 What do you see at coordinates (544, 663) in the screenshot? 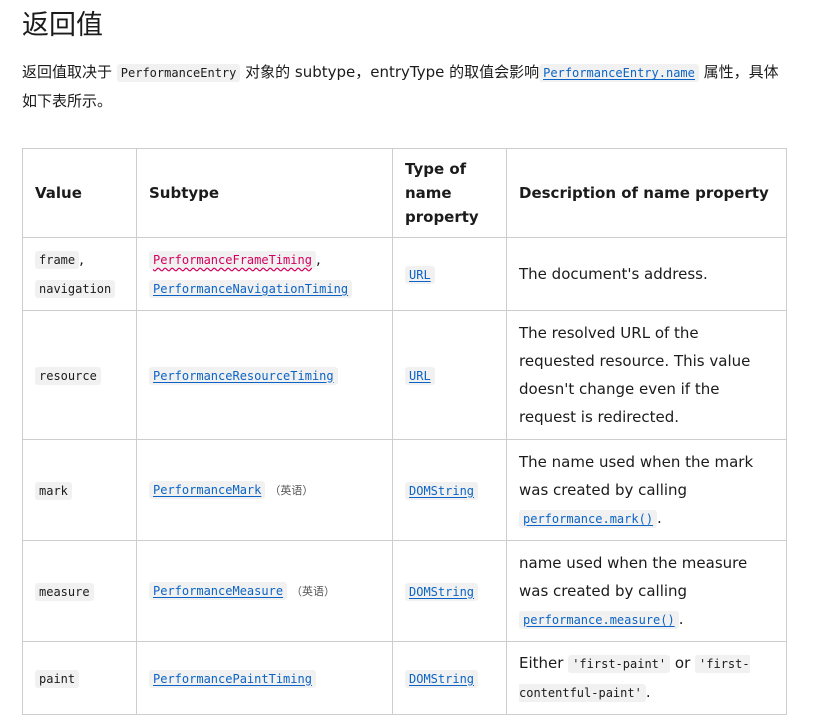
I see `description-text: Either` at bounding box center [544, 663].